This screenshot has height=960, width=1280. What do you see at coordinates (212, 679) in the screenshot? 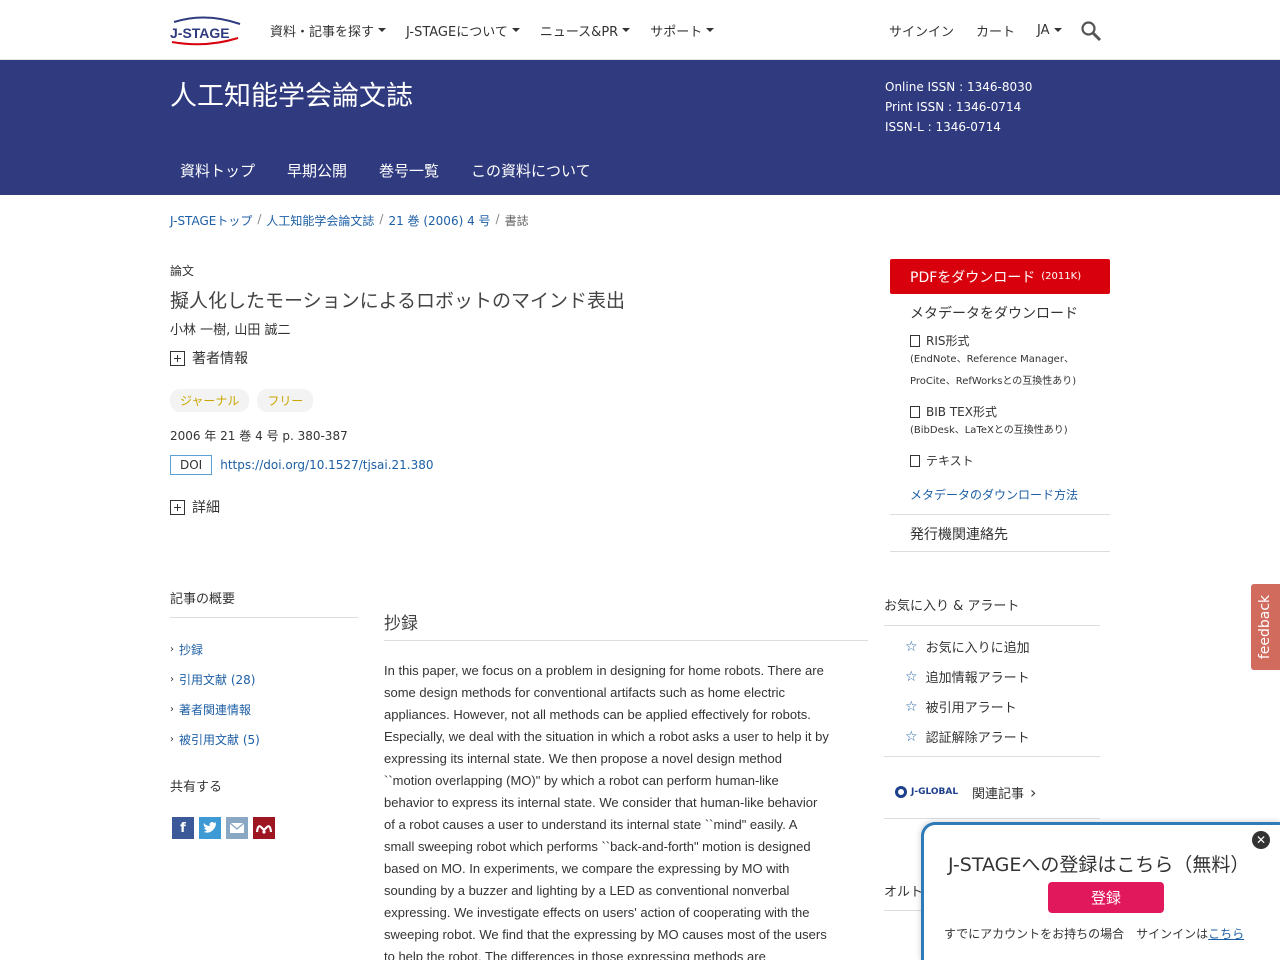
I see `sidebar-link-references: › 引用文献 (28)` at bounding box center [212, 679].